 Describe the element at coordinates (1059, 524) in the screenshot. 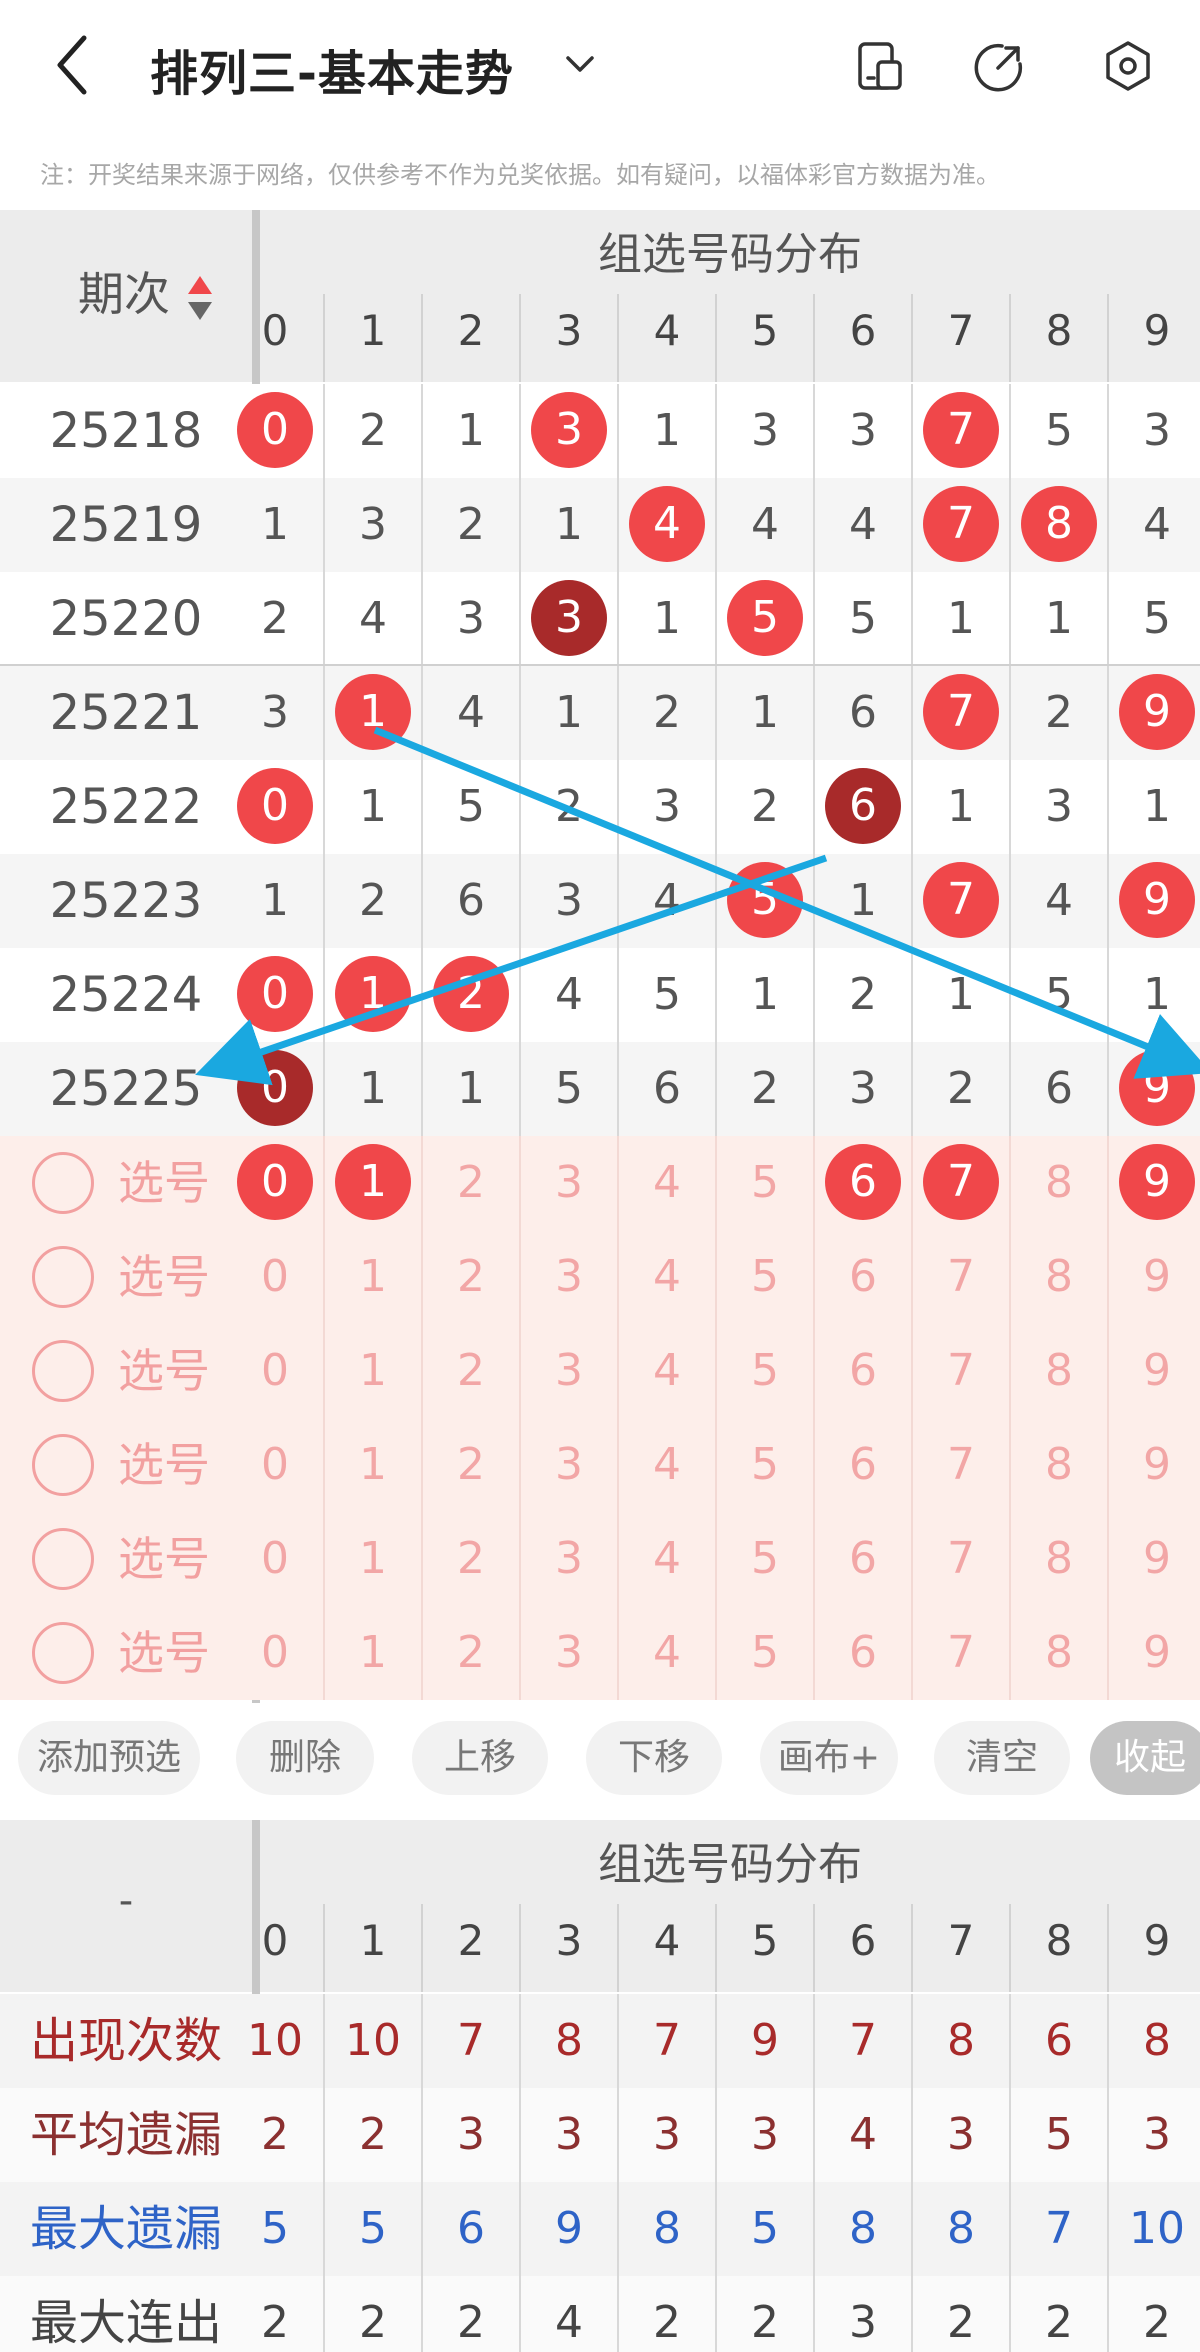

I see `drawn-number-ball: 8` at that location.